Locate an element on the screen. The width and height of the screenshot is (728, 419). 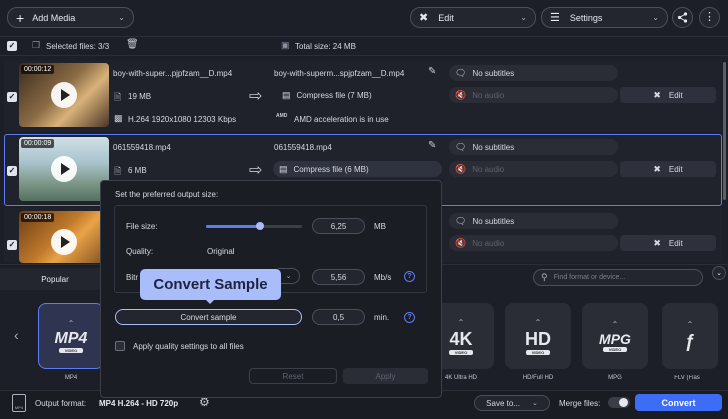
source-size: 6 MB is located at coordinates (137, 170).